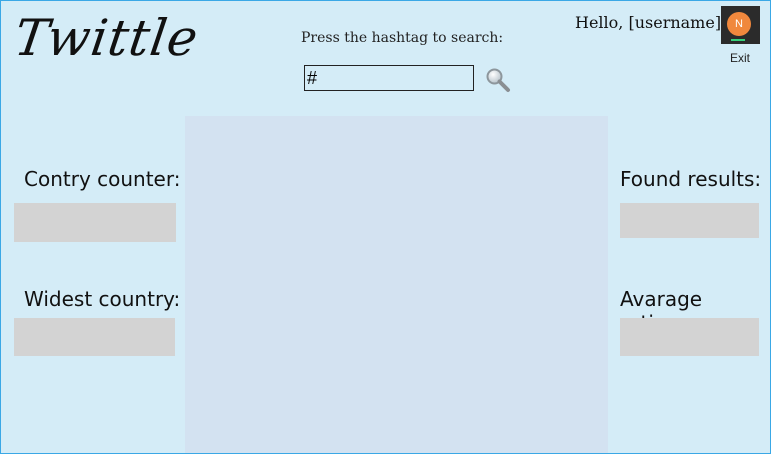 Image resolution: width=771 pixels, height=454 pixels. Describe the element at coordinates (691, 179) in the screenshot. I see `found-results-label: Found results:` at that location.